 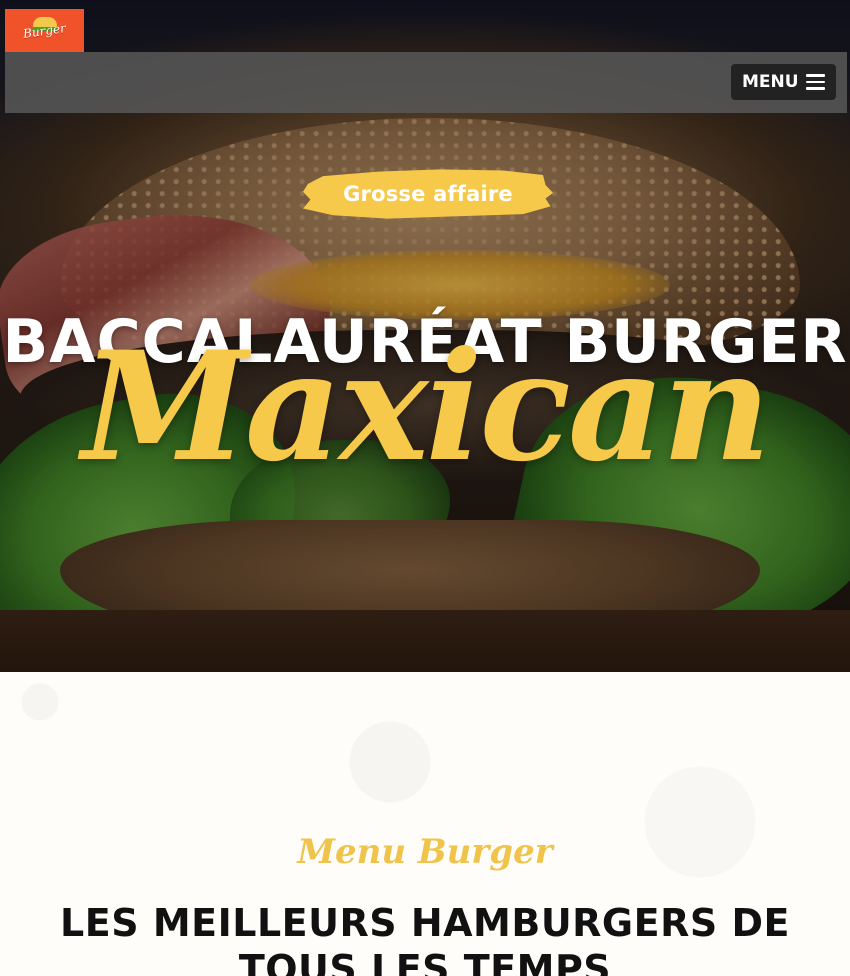 I want to click on site-logo: Burger, so click(x=44, y=30).